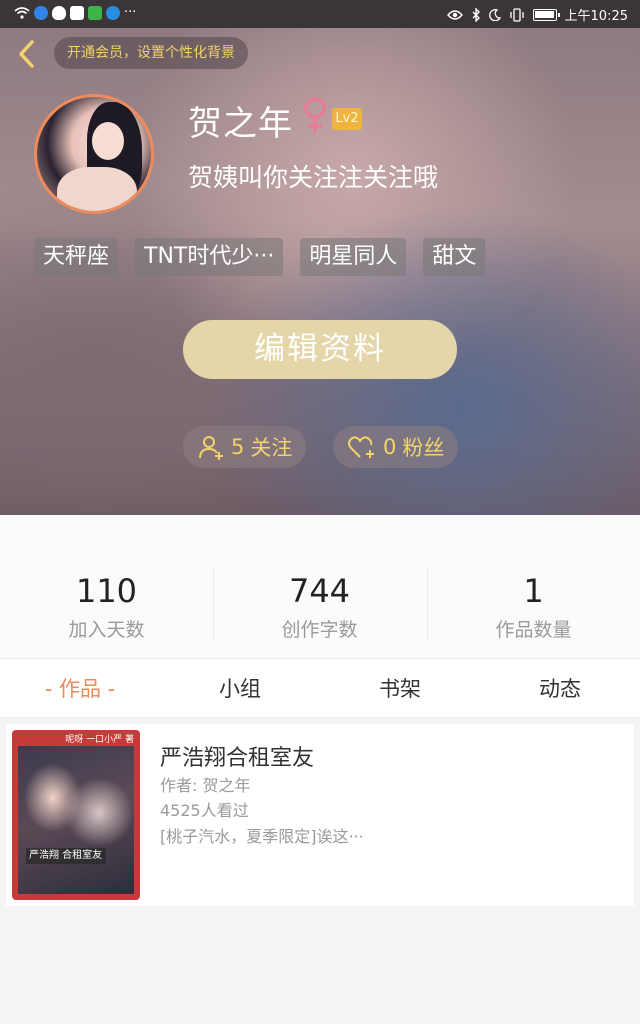 This screenshot has width=640, height=1024. What do you see at coordinates (94, 154) in the screenshot?
I see `avatar` at bounding box center [94, 154].